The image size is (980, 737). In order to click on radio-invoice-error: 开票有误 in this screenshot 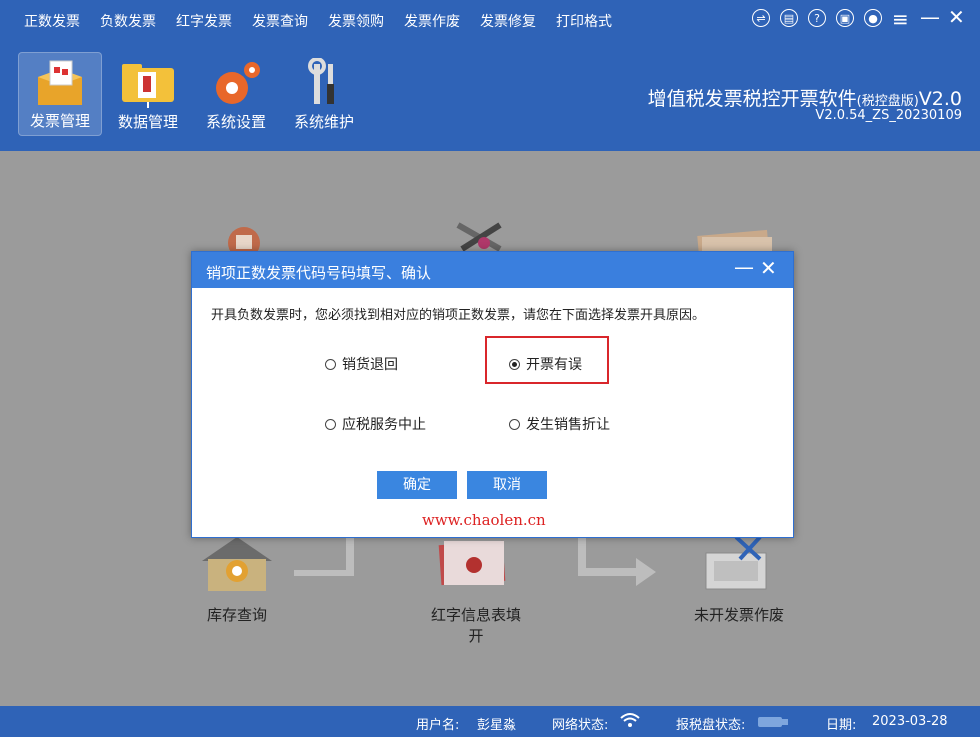, I will do `click(545, 364)`.